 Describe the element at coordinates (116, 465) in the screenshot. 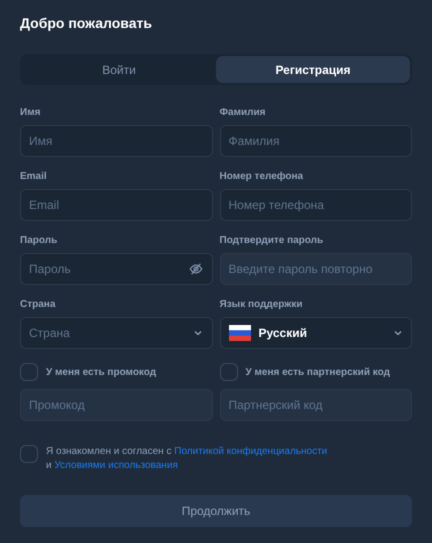

I see `terms-link: Условиями использования` at that location.